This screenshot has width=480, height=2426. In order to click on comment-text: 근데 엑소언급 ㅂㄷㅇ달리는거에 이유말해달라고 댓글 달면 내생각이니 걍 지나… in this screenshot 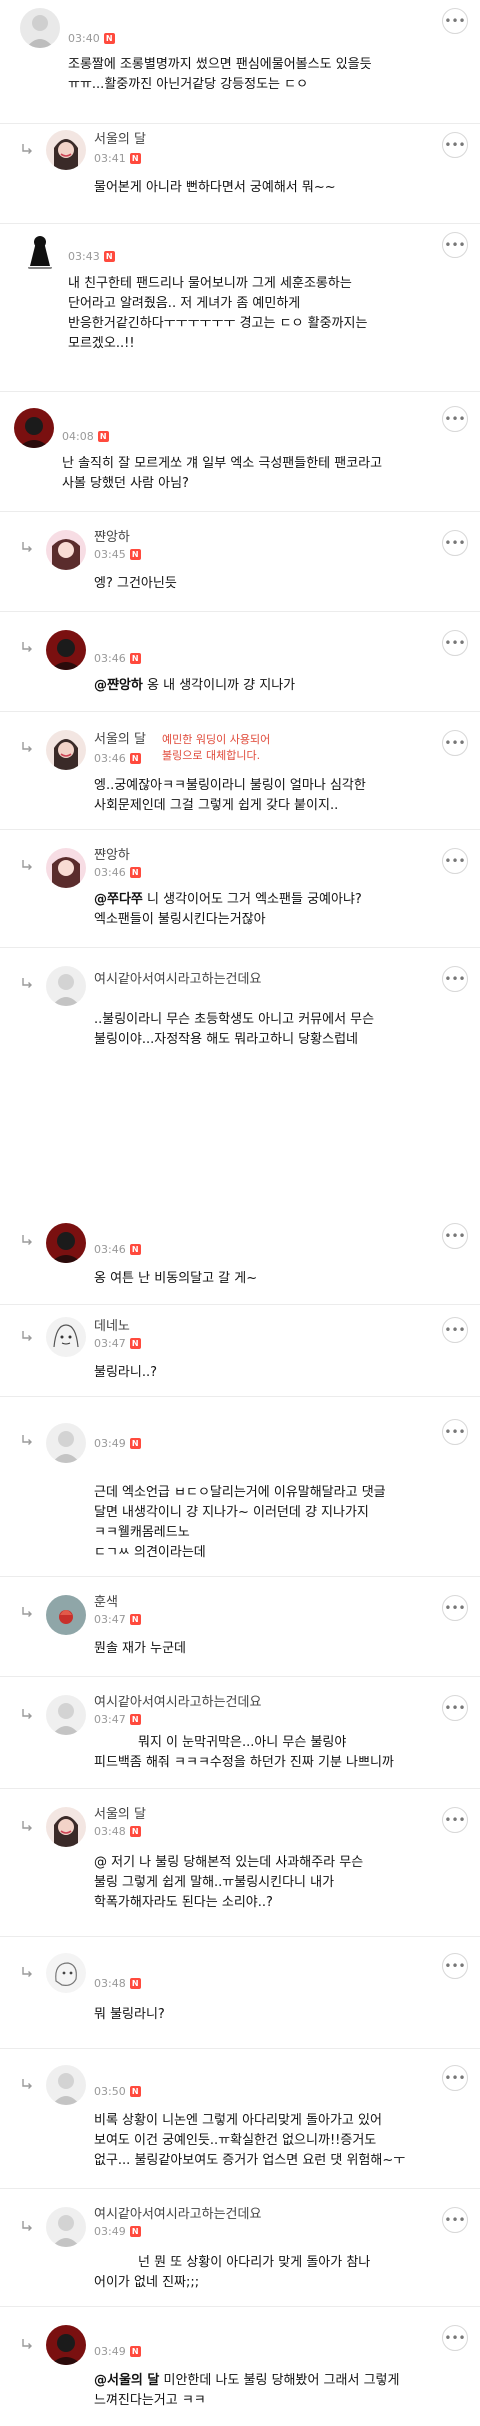, I will do `click(240, 1522)`.